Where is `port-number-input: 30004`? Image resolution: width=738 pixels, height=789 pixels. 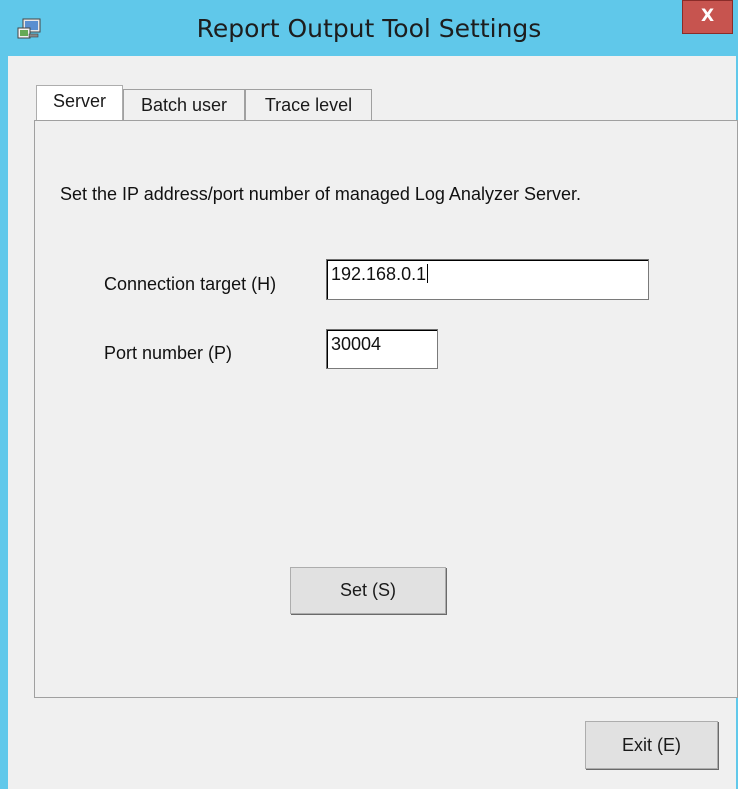
port-number-input: 30004 is located at coordinates (382, 349).